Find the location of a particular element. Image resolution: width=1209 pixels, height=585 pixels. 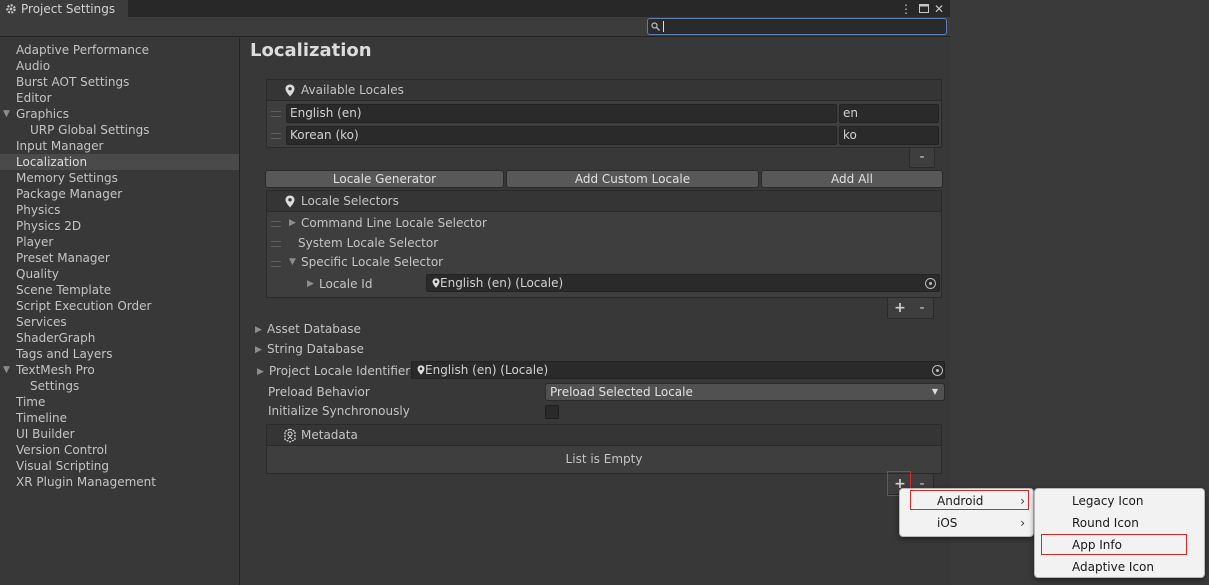

remove-selector-button: - is located at coordinates (922, 308).